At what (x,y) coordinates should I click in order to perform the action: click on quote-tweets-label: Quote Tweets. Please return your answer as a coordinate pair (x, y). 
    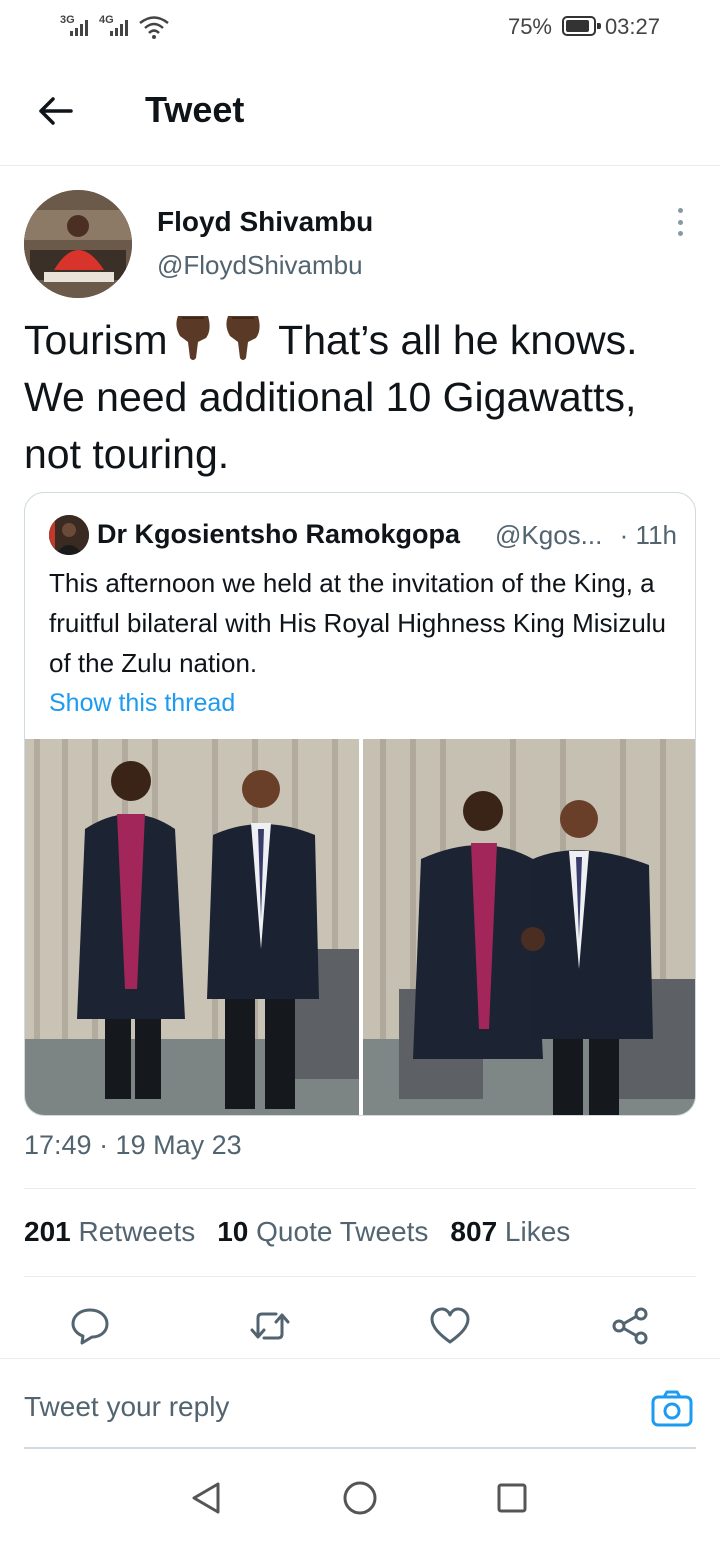
    Looking at the image, I should click on (342, 1231).